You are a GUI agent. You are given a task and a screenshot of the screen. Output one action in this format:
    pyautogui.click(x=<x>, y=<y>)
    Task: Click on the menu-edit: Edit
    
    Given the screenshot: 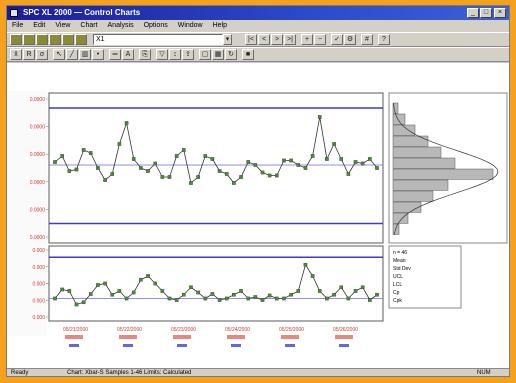 What is the action you would take?
    pyautogui.click(x=39, y=26)
    